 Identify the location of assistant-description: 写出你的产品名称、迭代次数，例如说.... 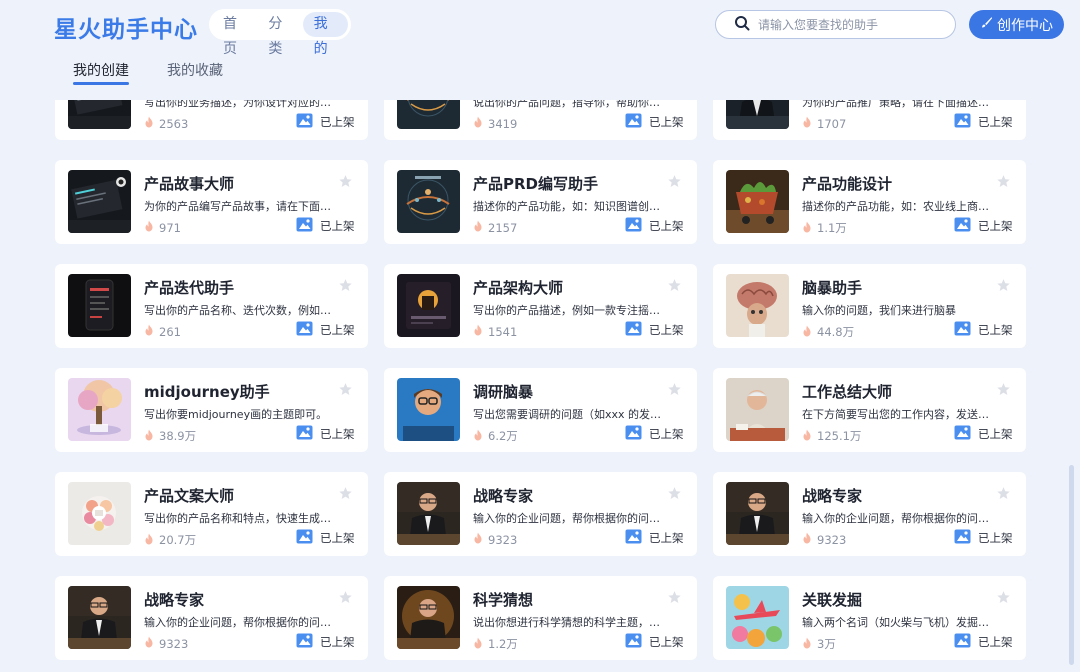
(239, 310).